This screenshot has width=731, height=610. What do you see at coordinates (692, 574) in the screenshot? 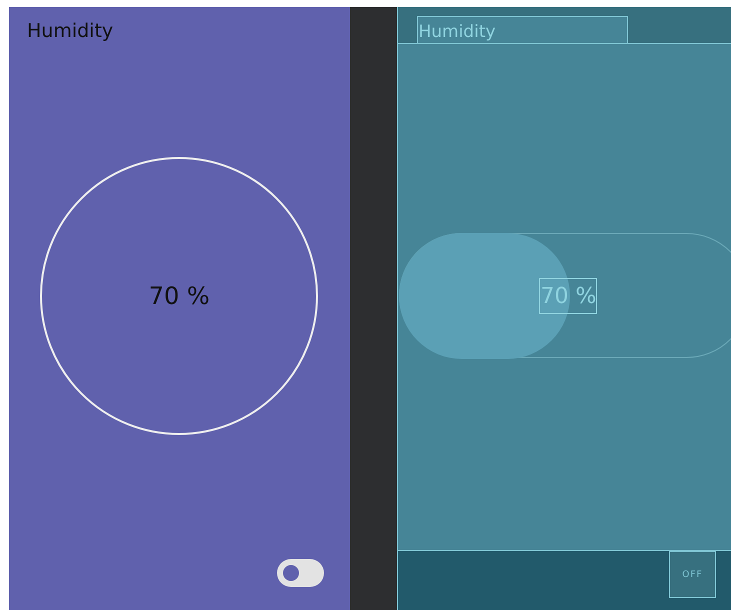
I see `toggle-switch: OFF` at bounding box center [692, 574].